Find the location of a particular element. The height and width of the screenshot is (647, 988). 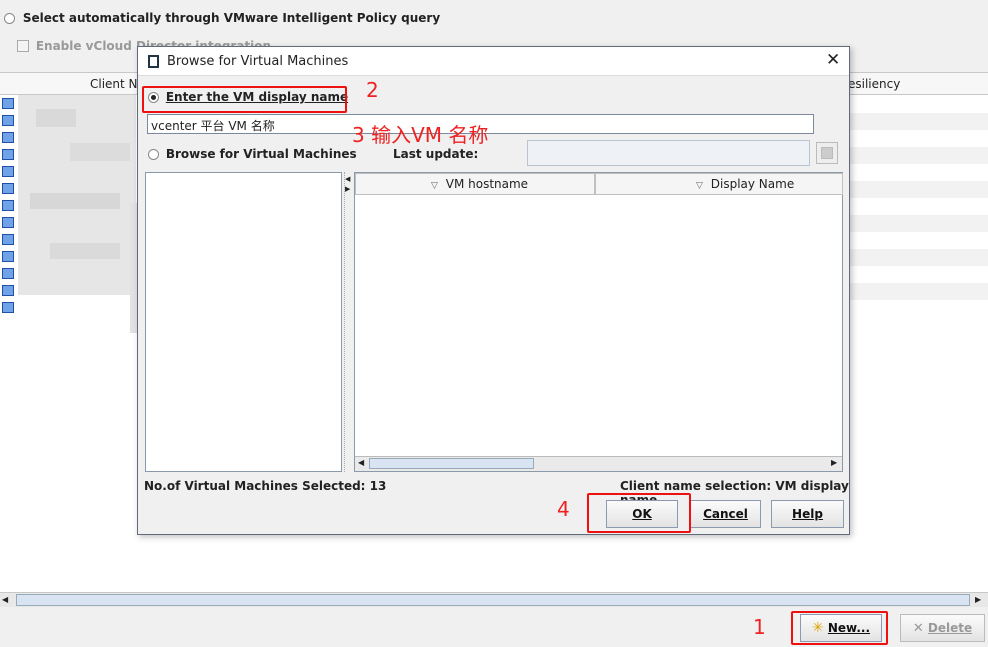

refresh-button is located at coordinates (827, 153).